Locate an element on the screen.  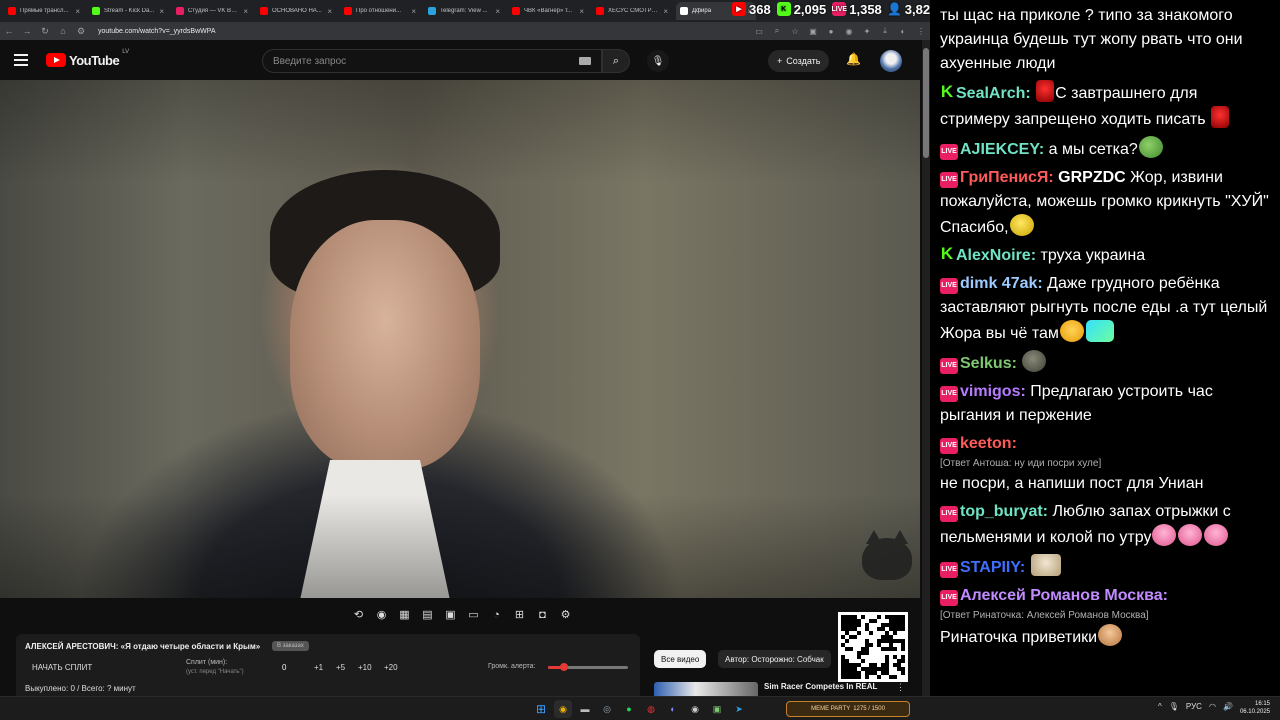
extension-icon: ◉ is located at coordinates (849, 31).